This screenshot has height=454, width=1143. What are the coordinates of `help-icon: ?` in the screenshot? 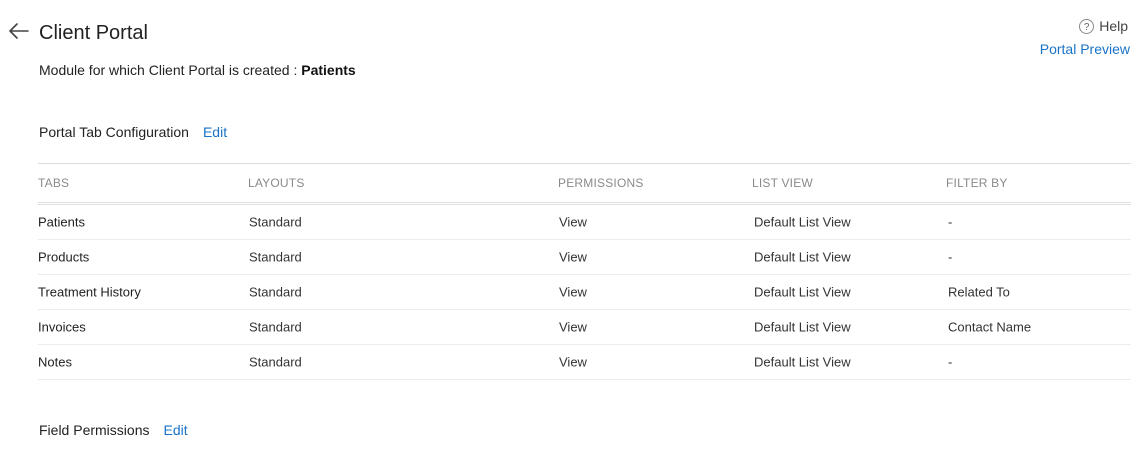 It's located at (1087, 26).